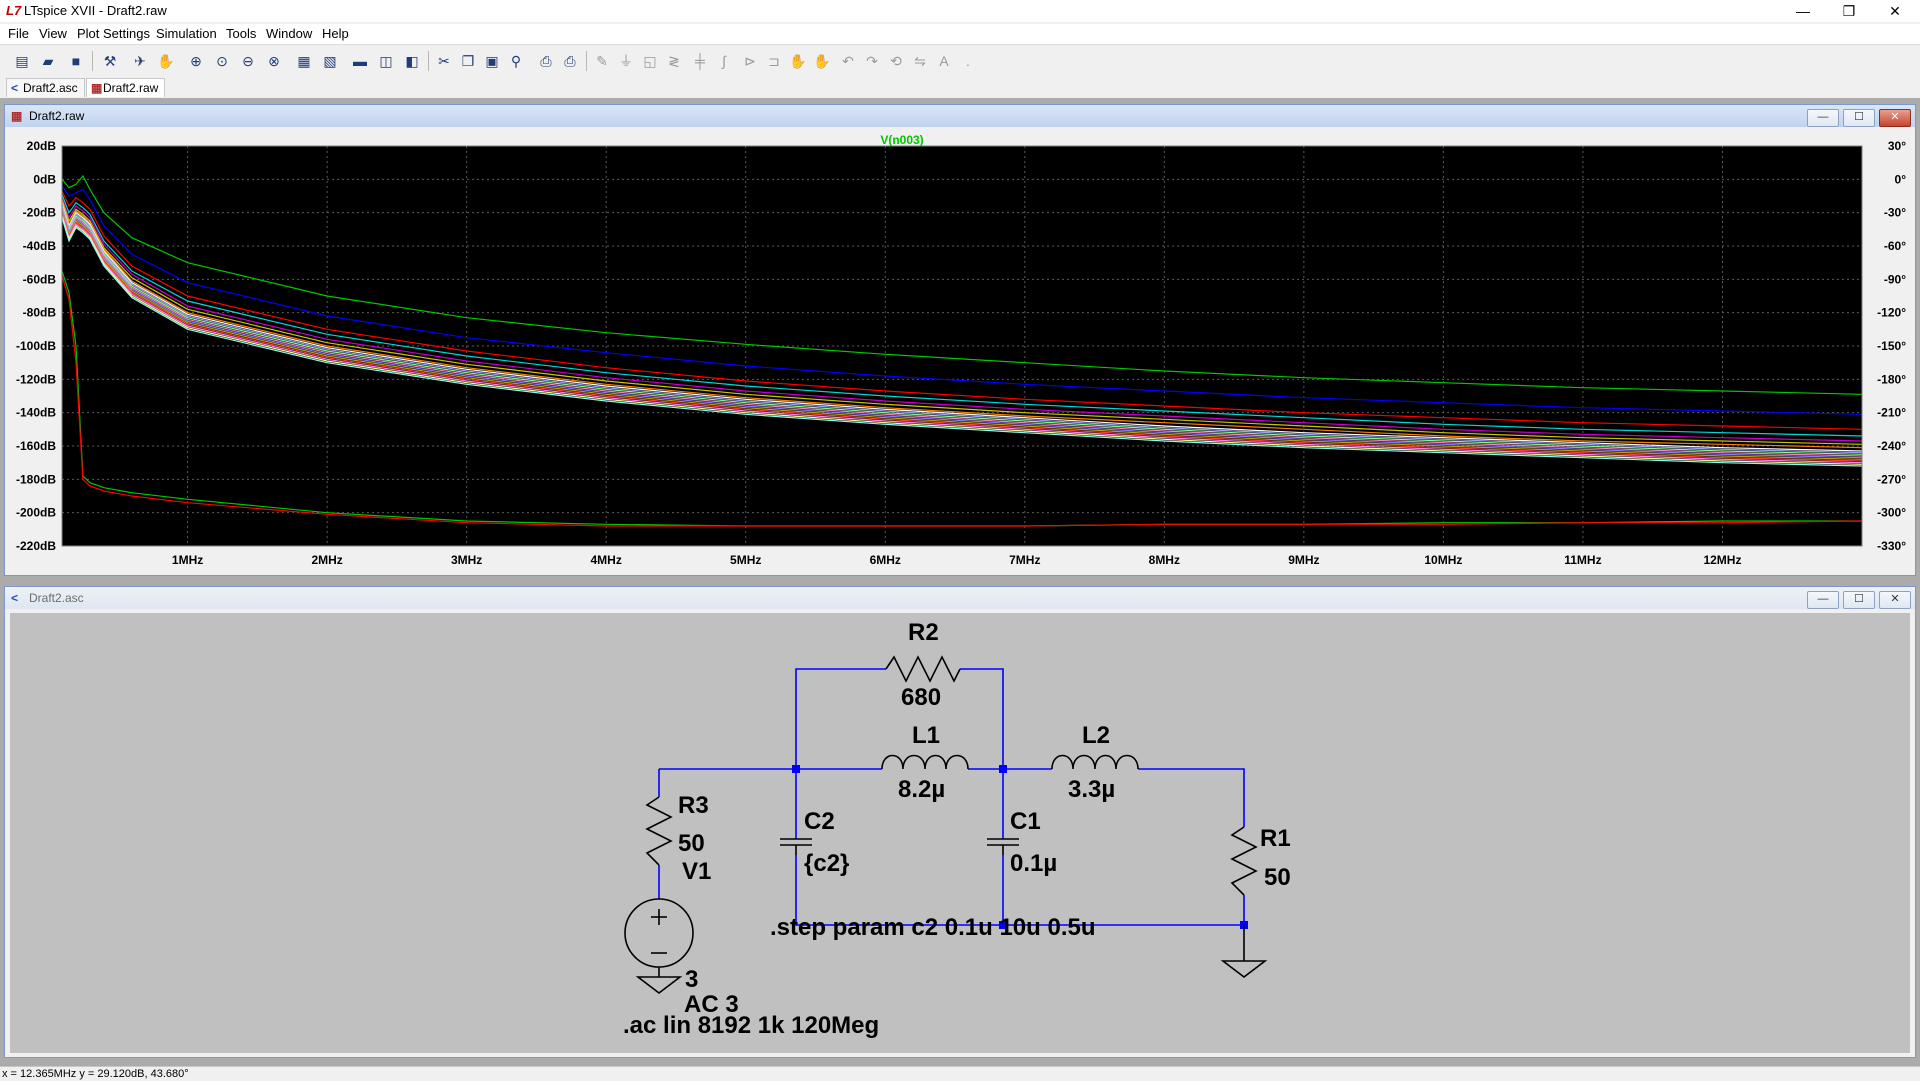 The width and height of the screenshot is (1920, 1081). I want to click on open-folder-icon: ▰, so click(48, 61).